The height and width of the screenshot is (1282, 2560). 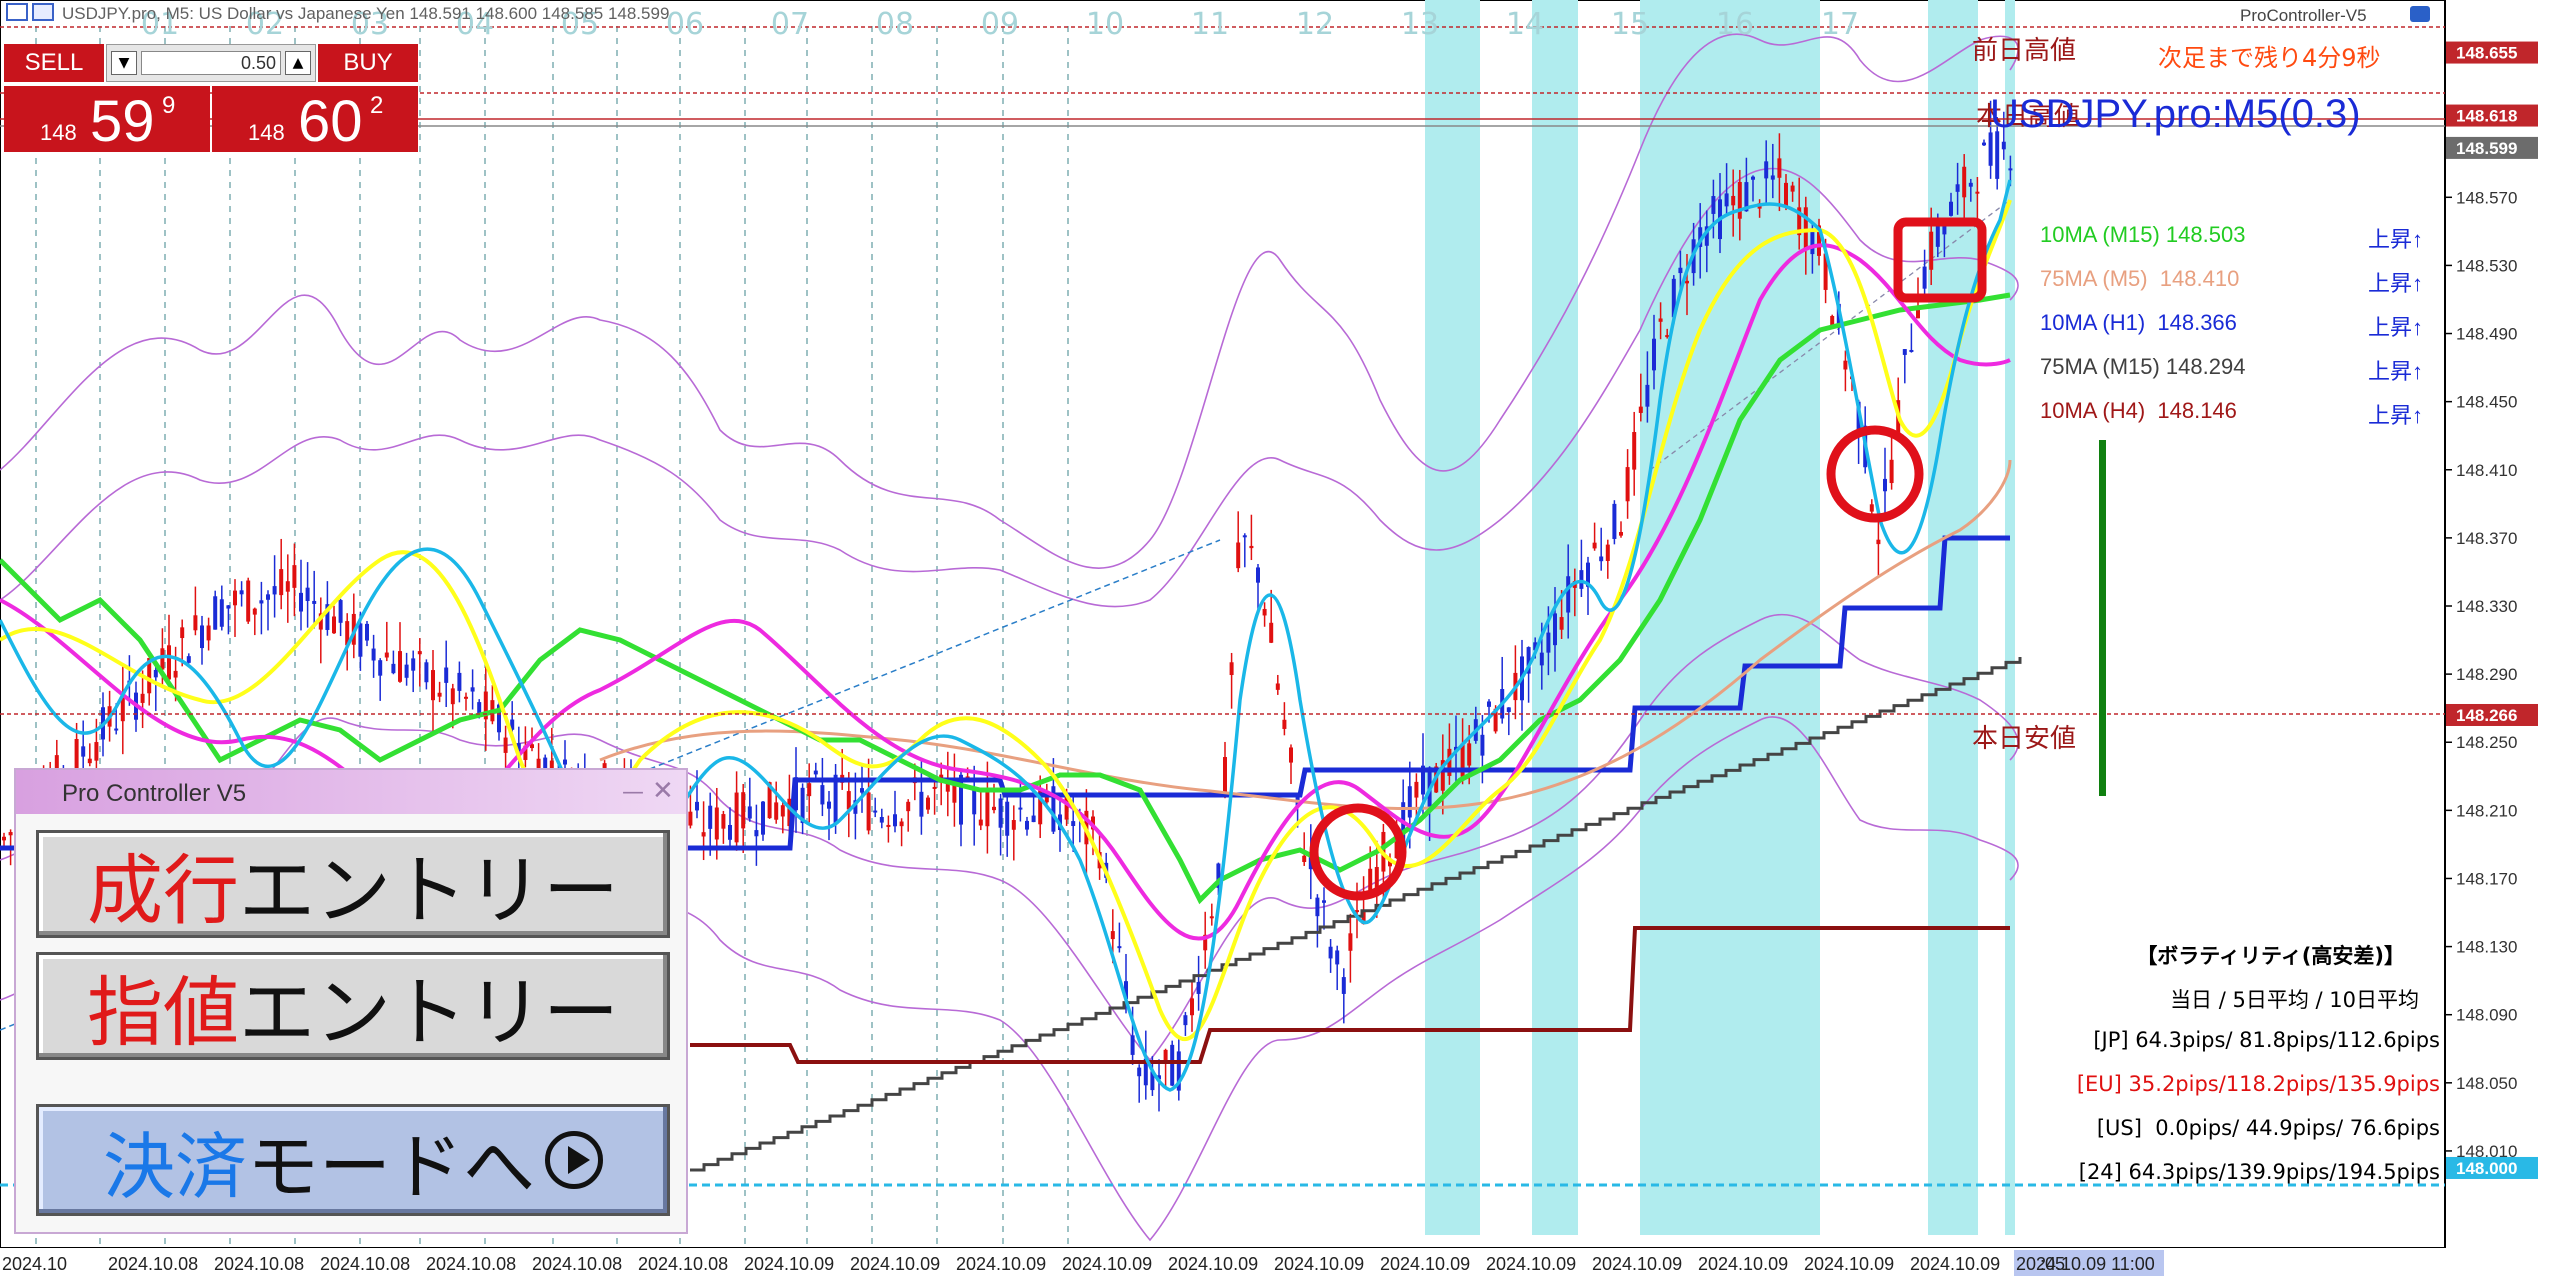 What do you see at coordinates (43, 12) in the screenshot?
I see `chart-type-icon` at bounding box center [43, 12].